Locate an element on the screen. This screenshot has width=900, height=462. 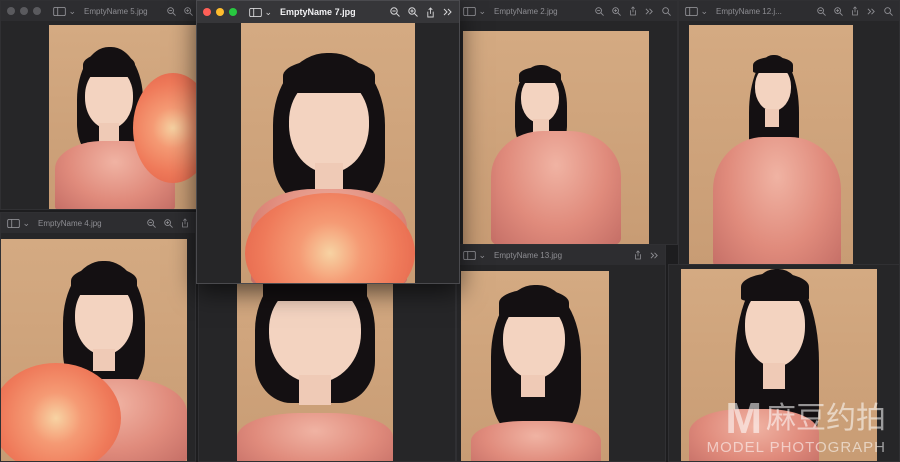
window-toolbar: ⌄ EmptyName 2.jpg is located at coordinates (567, 11).